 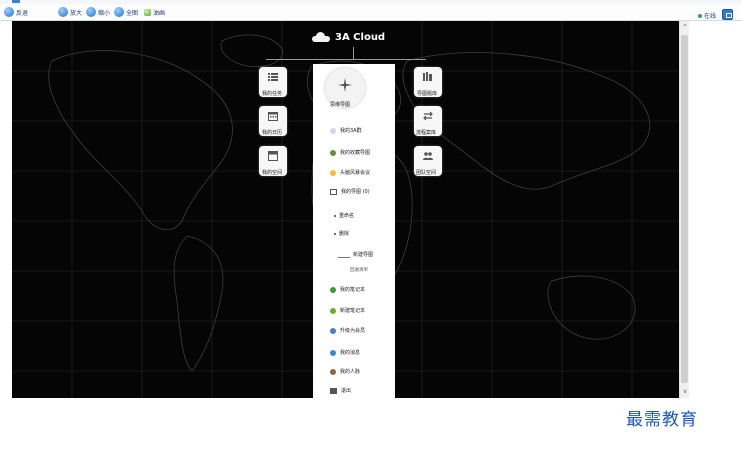 I want to click on fit-view-label: 全图, so click(x=132, y=13).